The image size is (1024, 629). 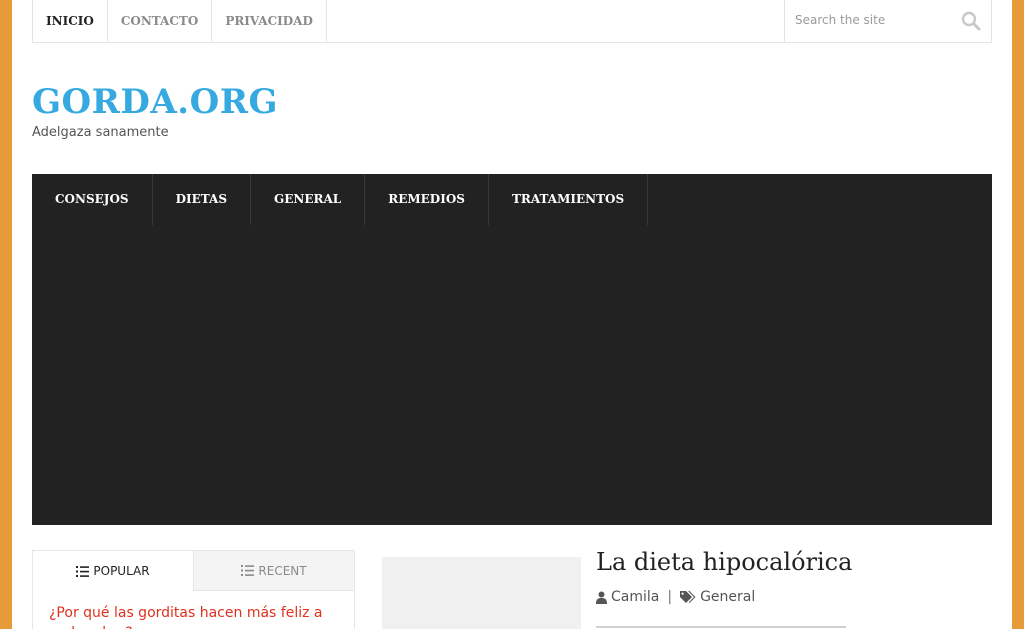 I want to click on tab-recent-label: RECENT, so click(x=282, y=570).